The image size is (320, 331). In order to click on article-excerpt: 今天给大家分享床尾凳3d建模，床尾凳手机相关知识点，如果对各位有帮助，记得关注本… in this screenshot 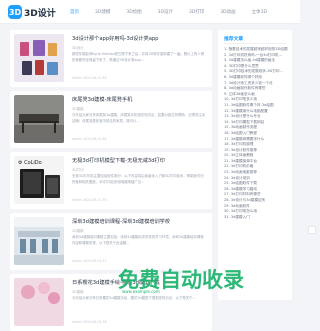, I will do `click(139, 118)`.